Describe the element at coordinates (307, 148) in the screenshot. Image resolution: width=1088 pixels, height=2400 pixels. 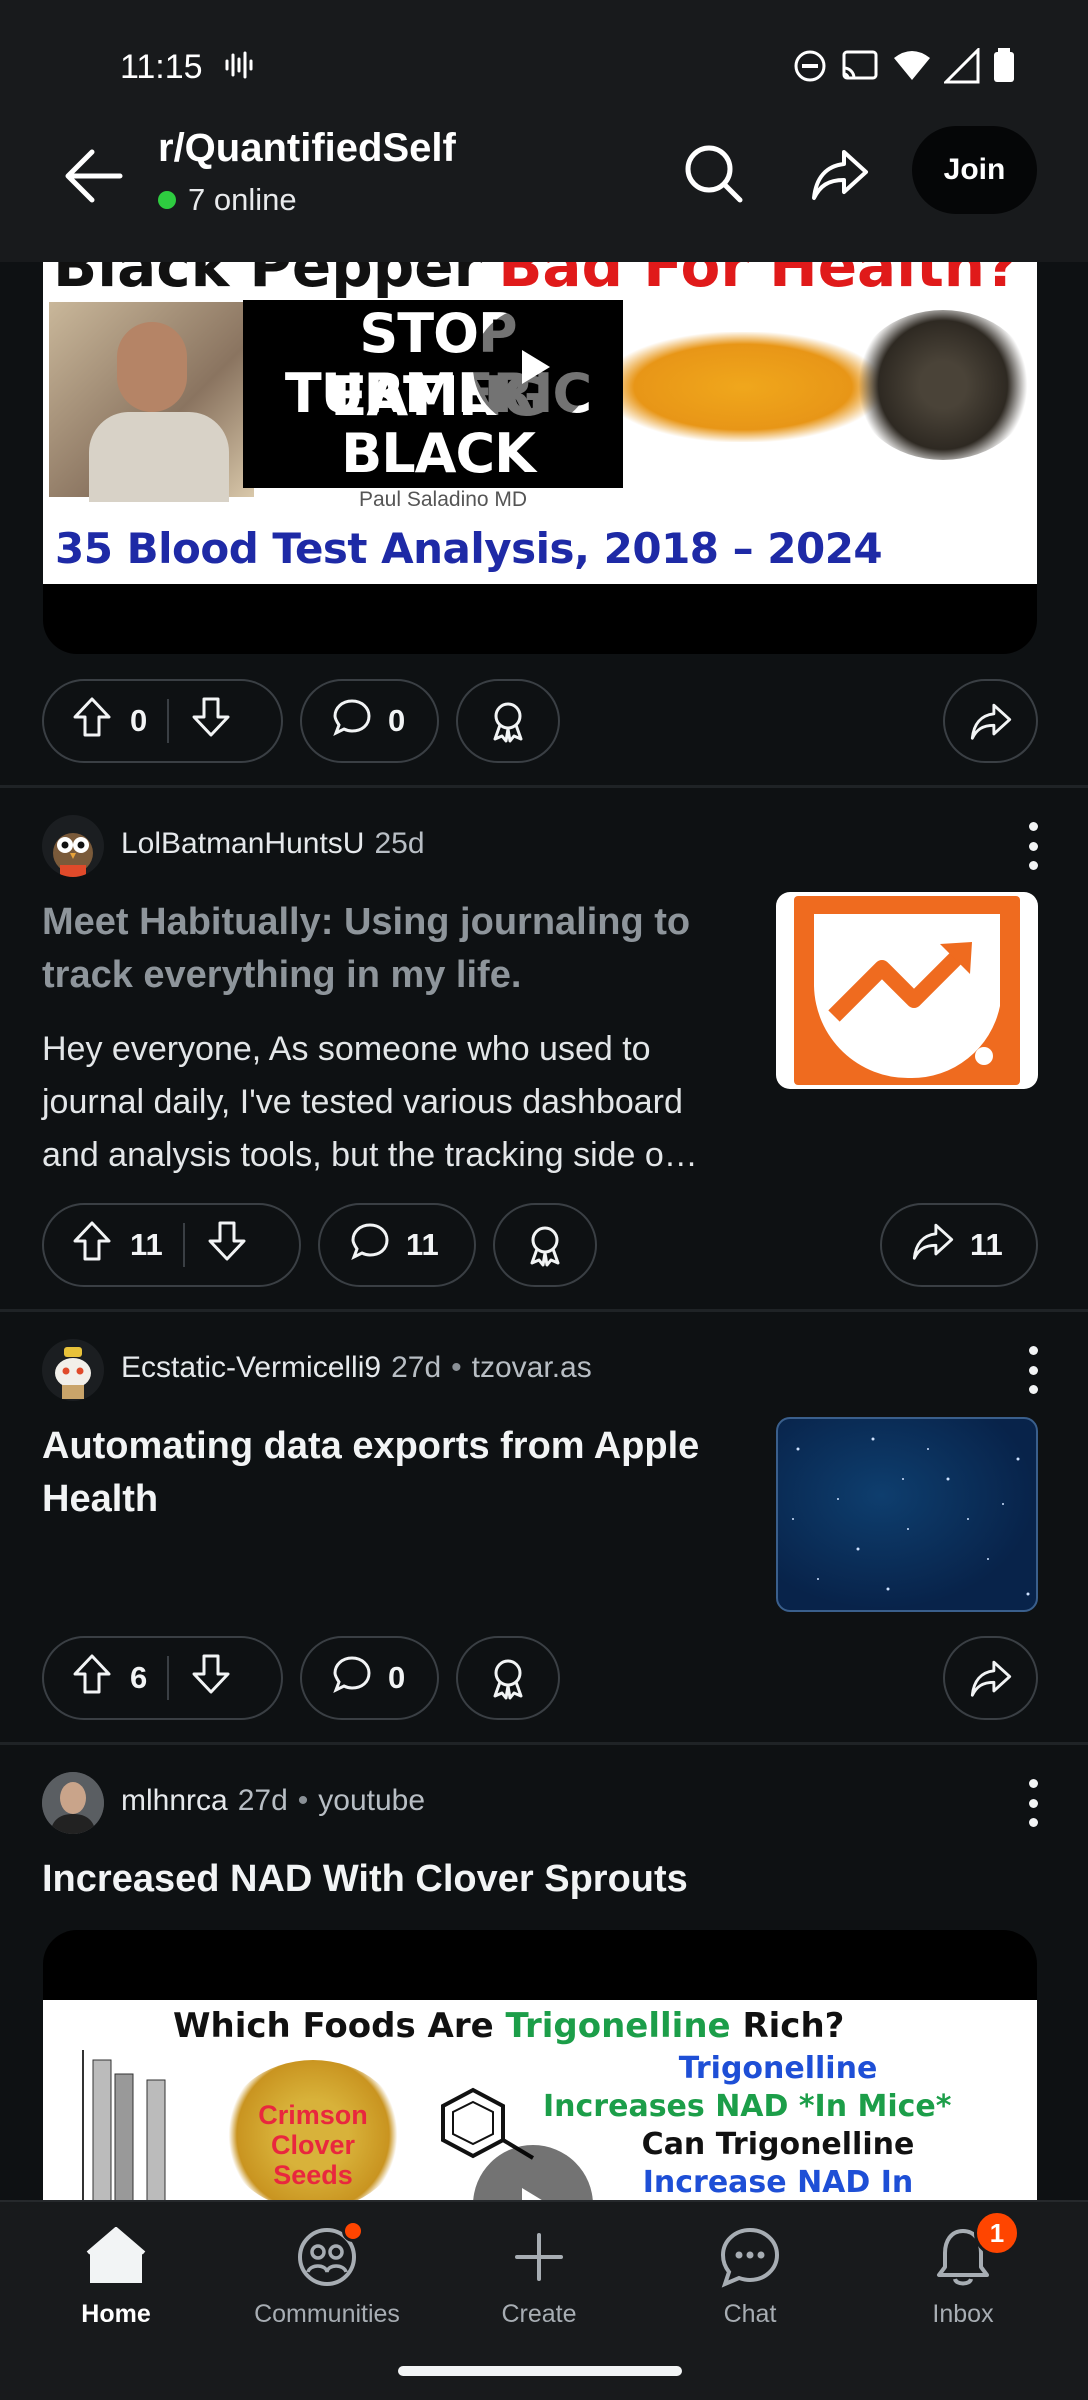
I see `subreddit-name: r/QuantifiedSelf` at that location.